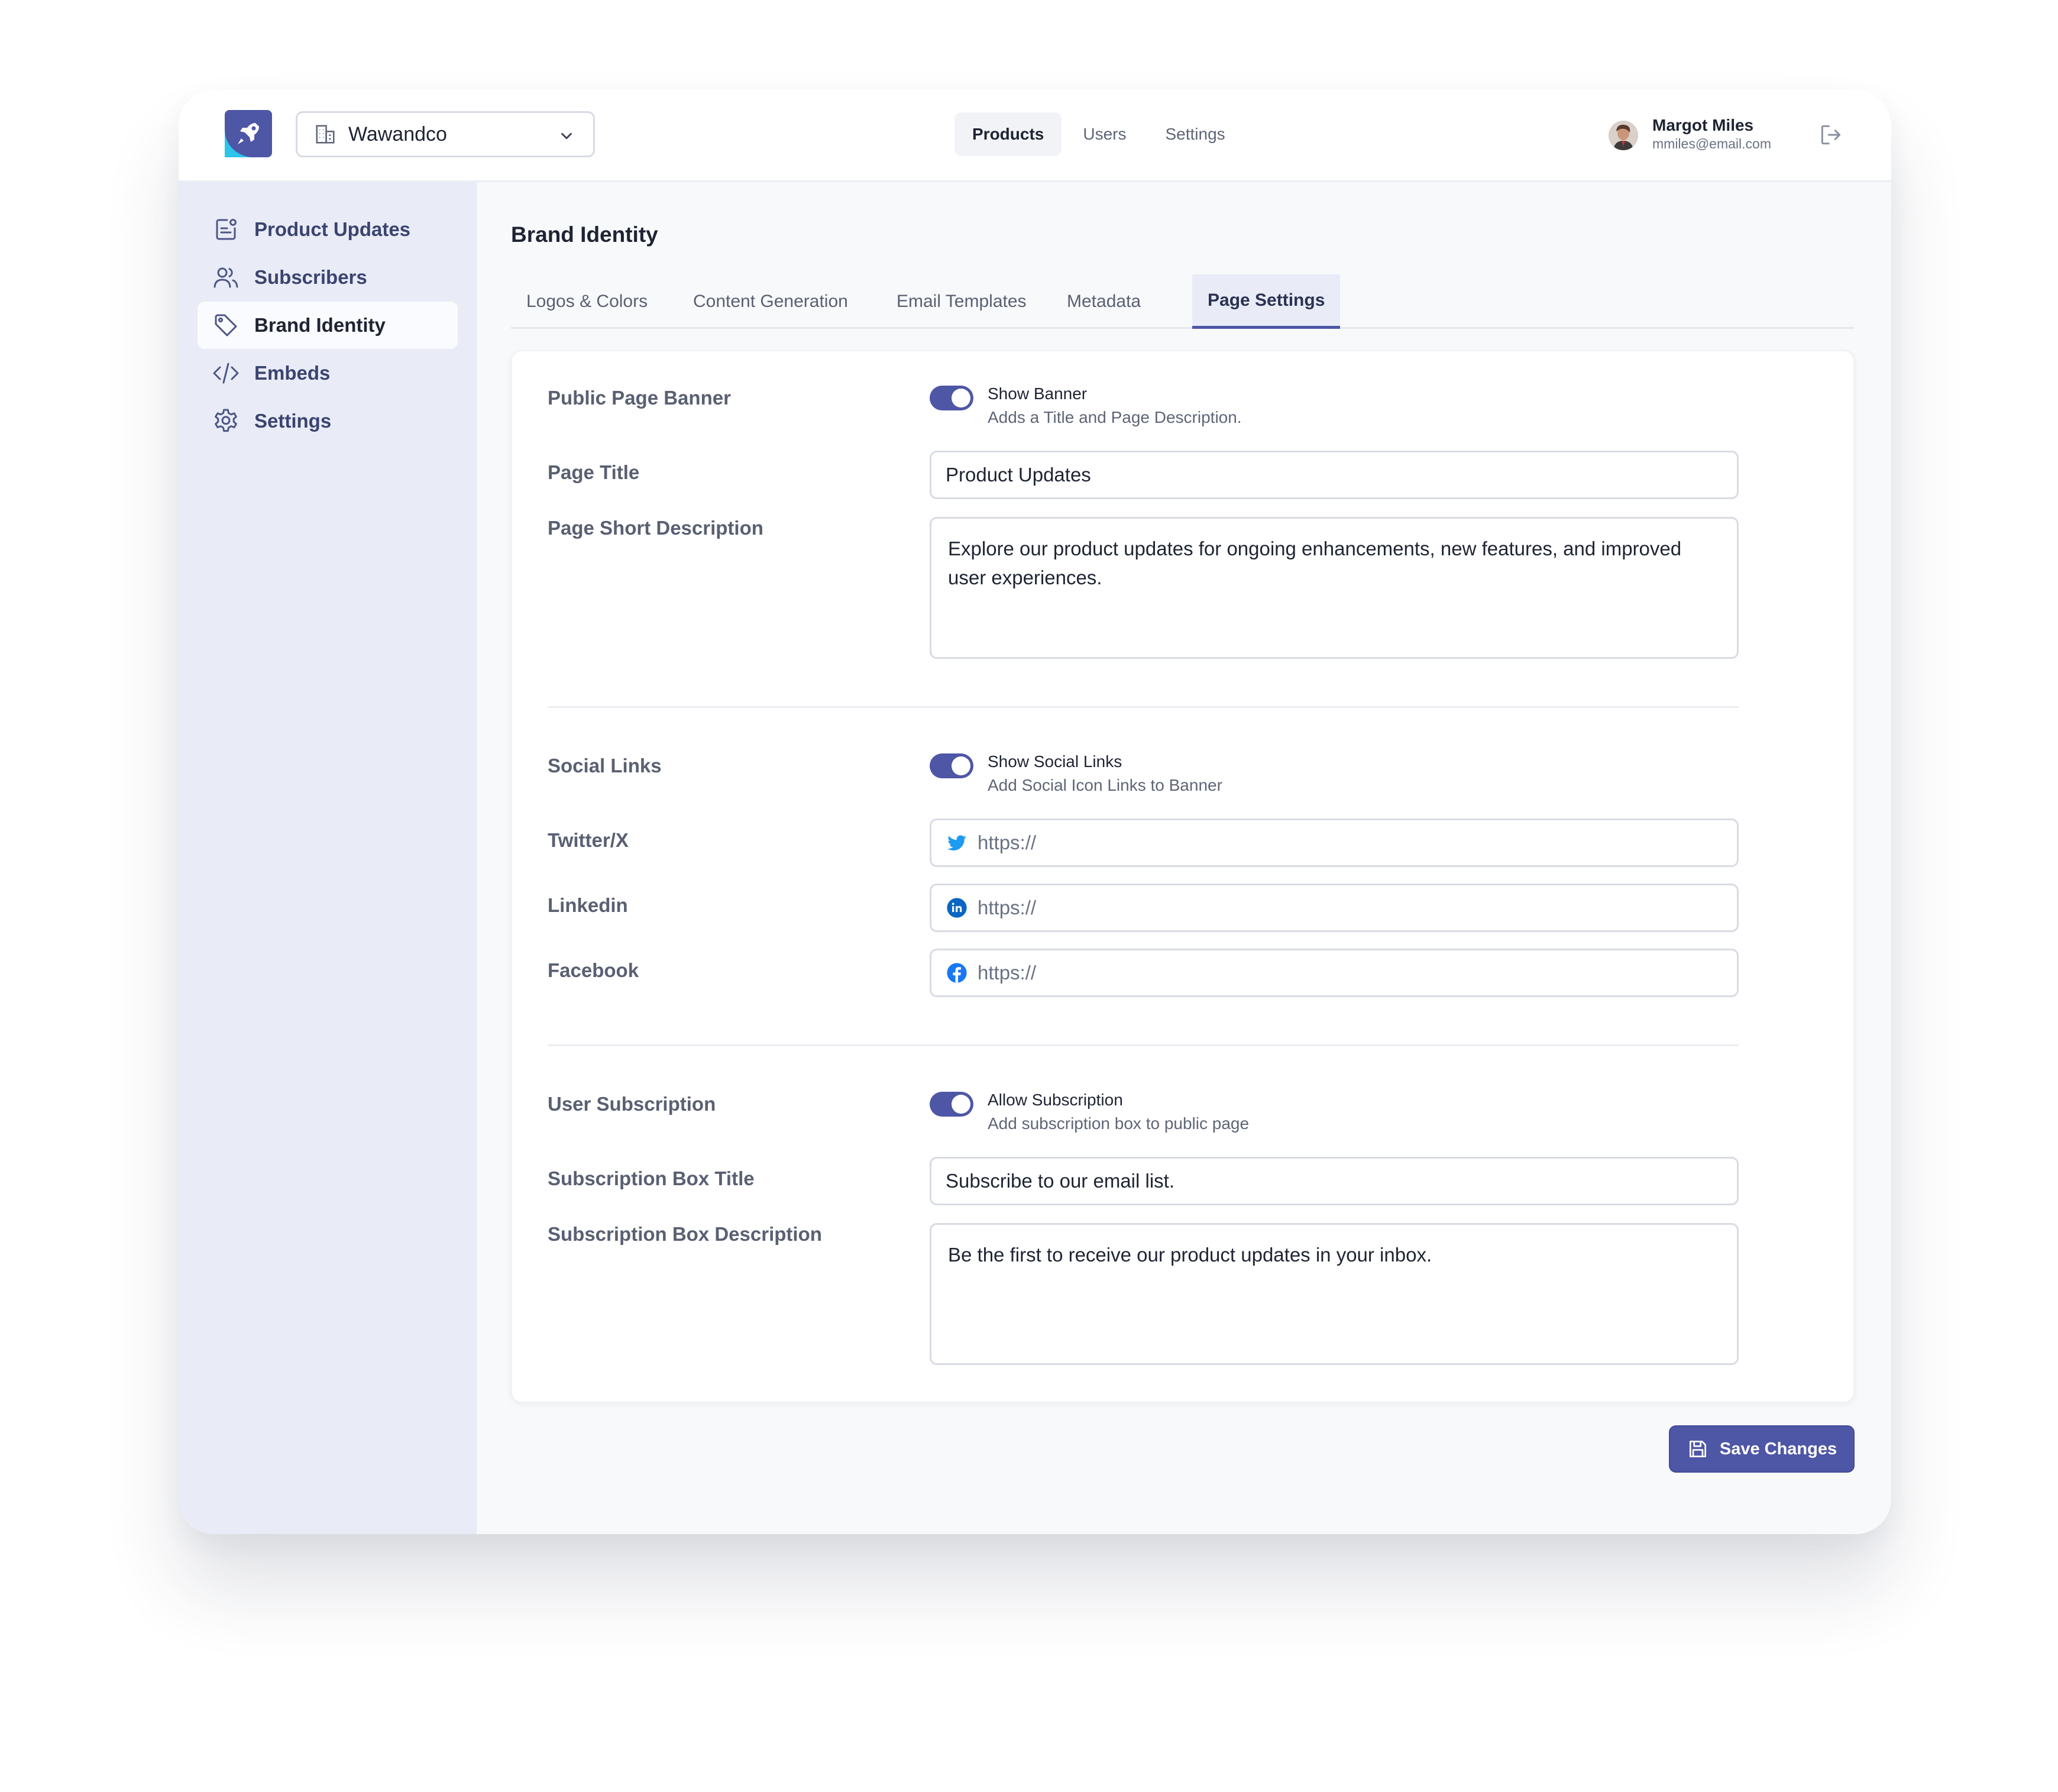  Describe the element at coordinates (685, 1234) in the screenshot. I see `subscription-box-description-label: Subscription Box Description` at that location.